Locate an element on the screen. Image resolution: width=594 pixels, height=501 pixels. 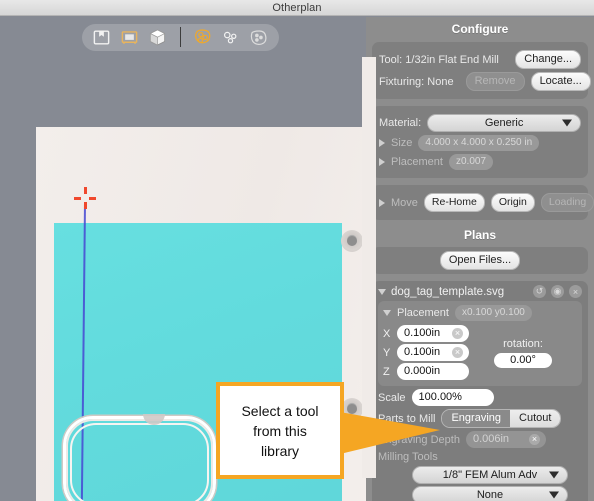
bed-overlap-strip-top is located at coordinates (369, 147).